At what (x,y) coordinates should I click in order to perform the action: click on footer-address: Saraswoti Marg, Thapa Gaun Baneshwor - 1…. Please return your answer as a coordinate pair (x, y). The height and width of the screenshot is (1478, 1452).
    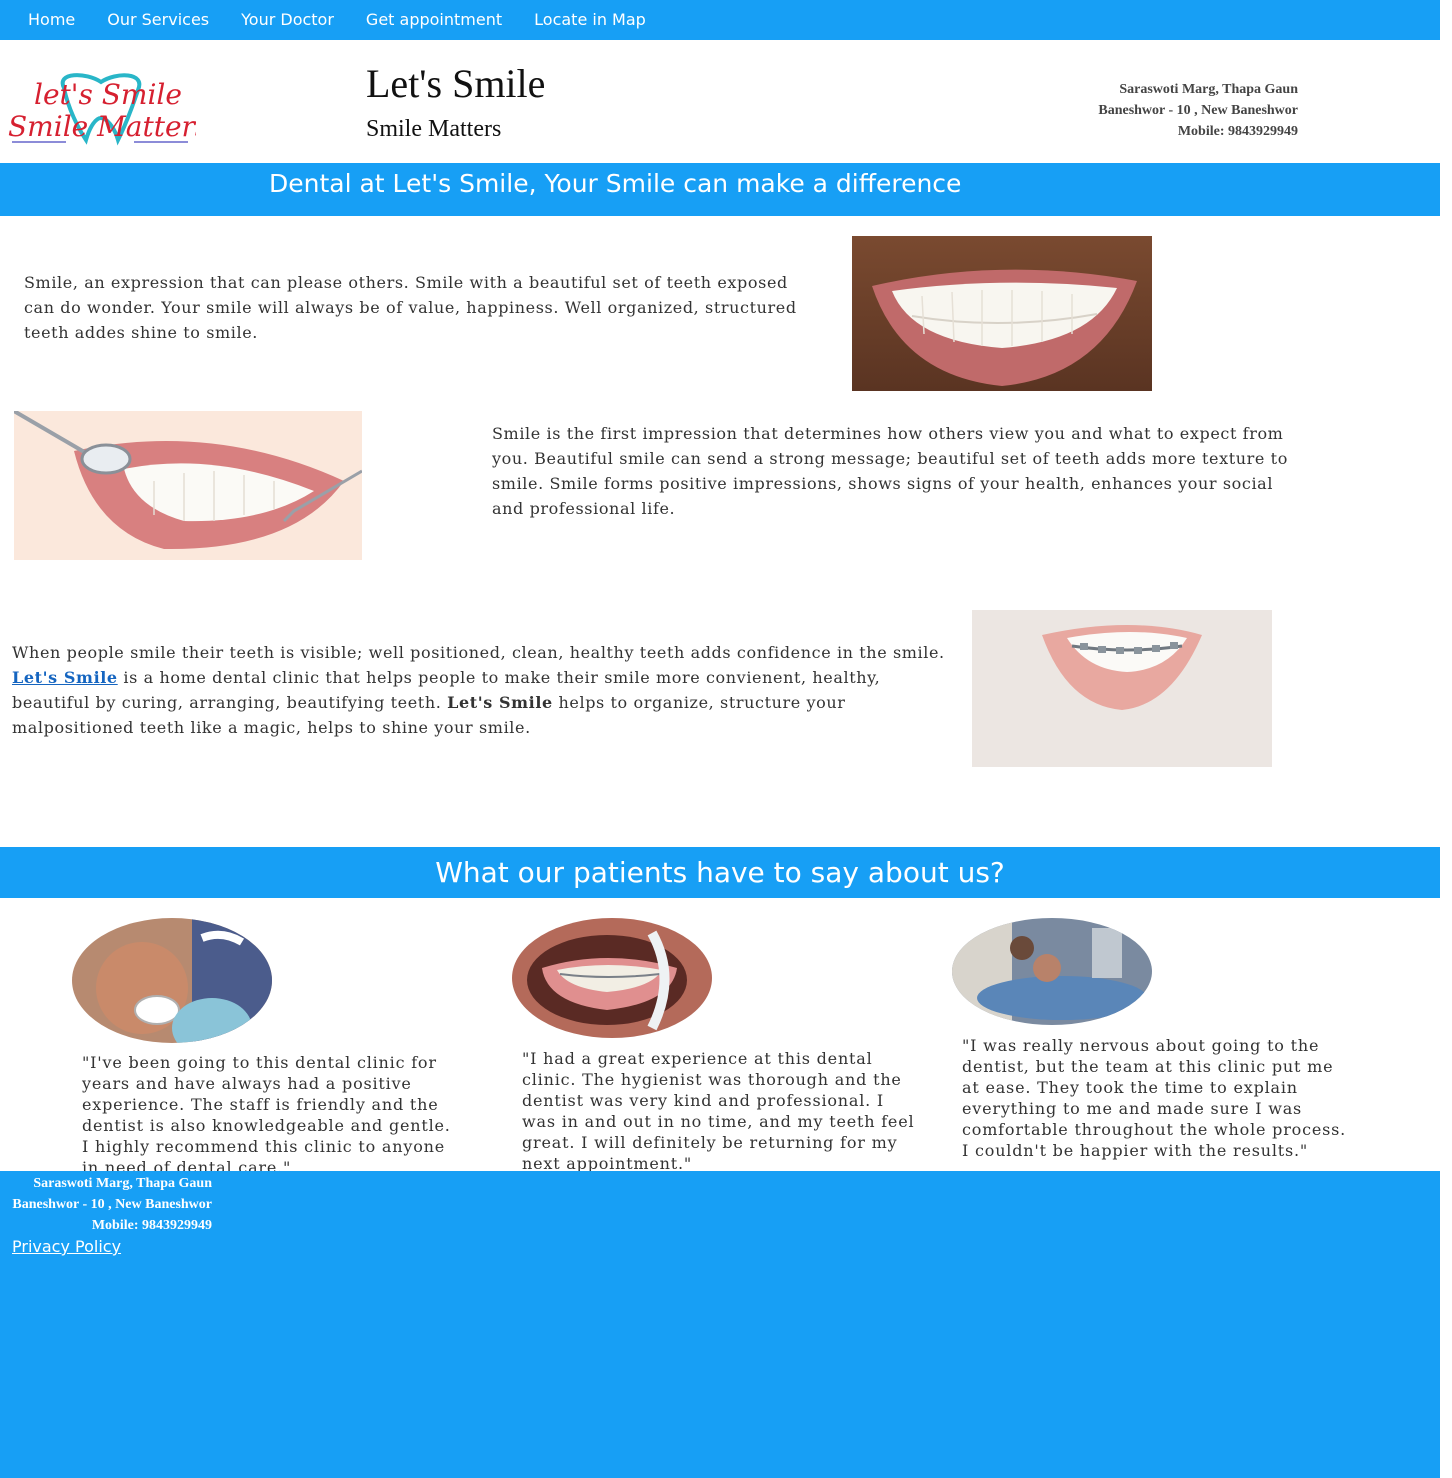
    Looking at the image, I should click on (112, 1204).